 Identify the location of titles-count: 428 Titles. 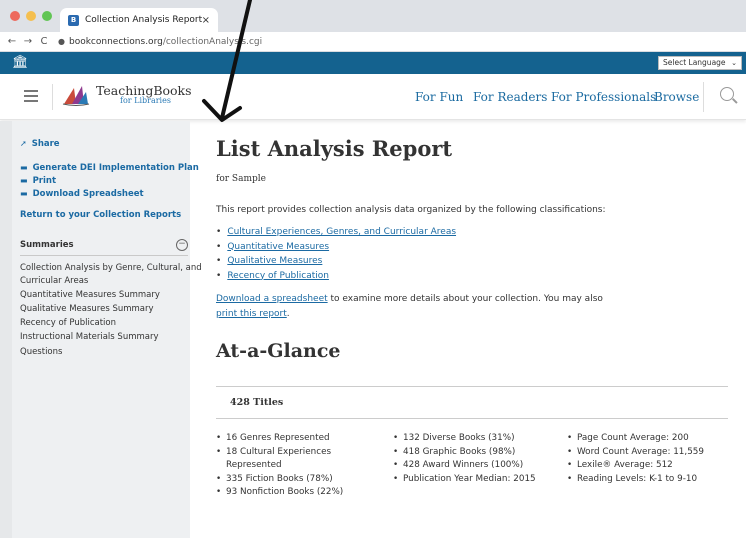
(257, 402).